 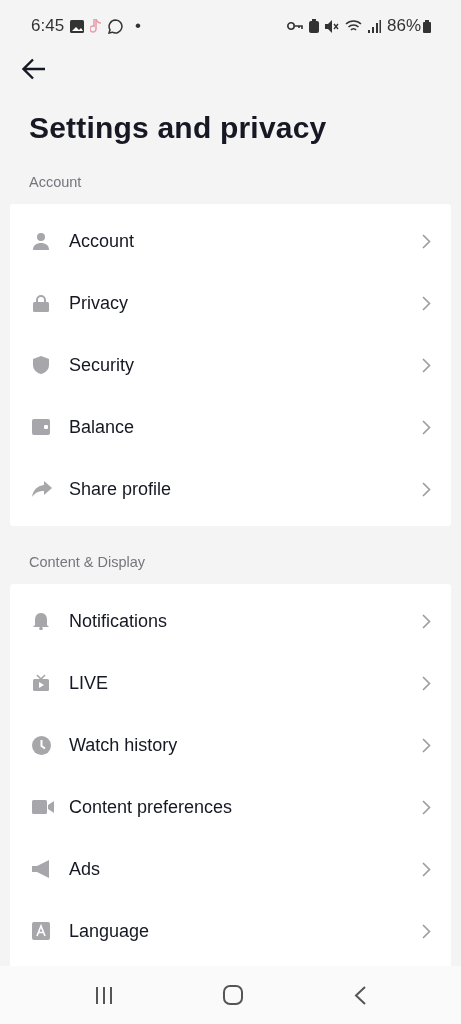 What do you see at coordinates (178, 128) in the screenshot?
I see `page-title: Settings and privacy` at bounding box center [178, 128].